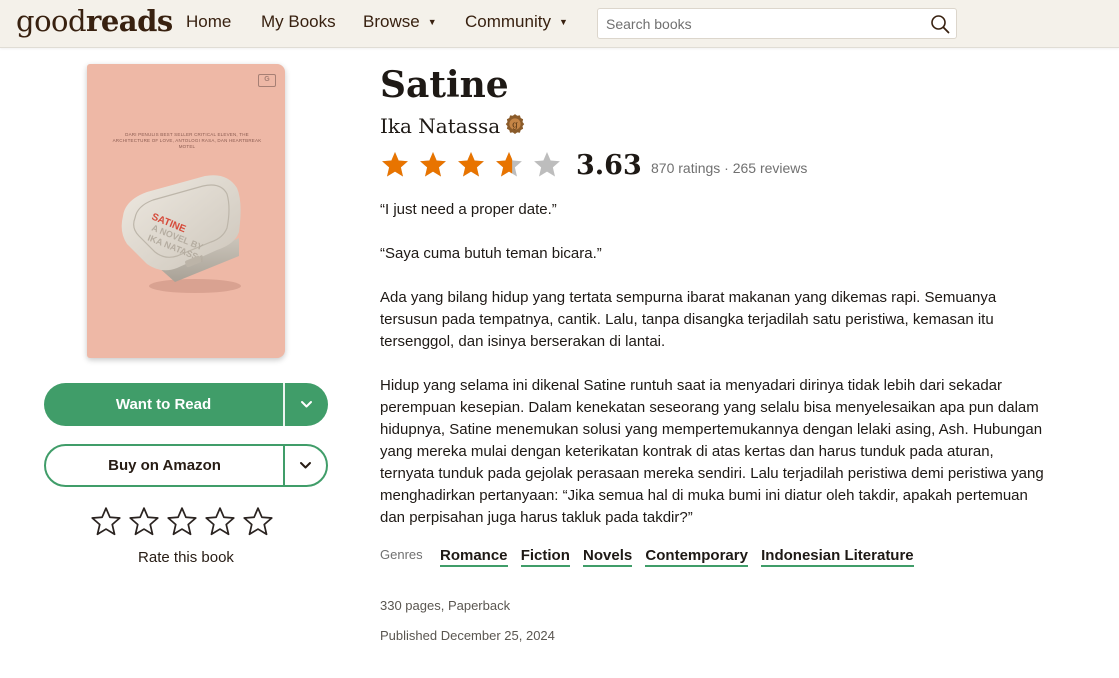  Describe the element at coordinates (186, 557) in the screenshot. I see `rate-this-book-label: Rate this book` at that location.